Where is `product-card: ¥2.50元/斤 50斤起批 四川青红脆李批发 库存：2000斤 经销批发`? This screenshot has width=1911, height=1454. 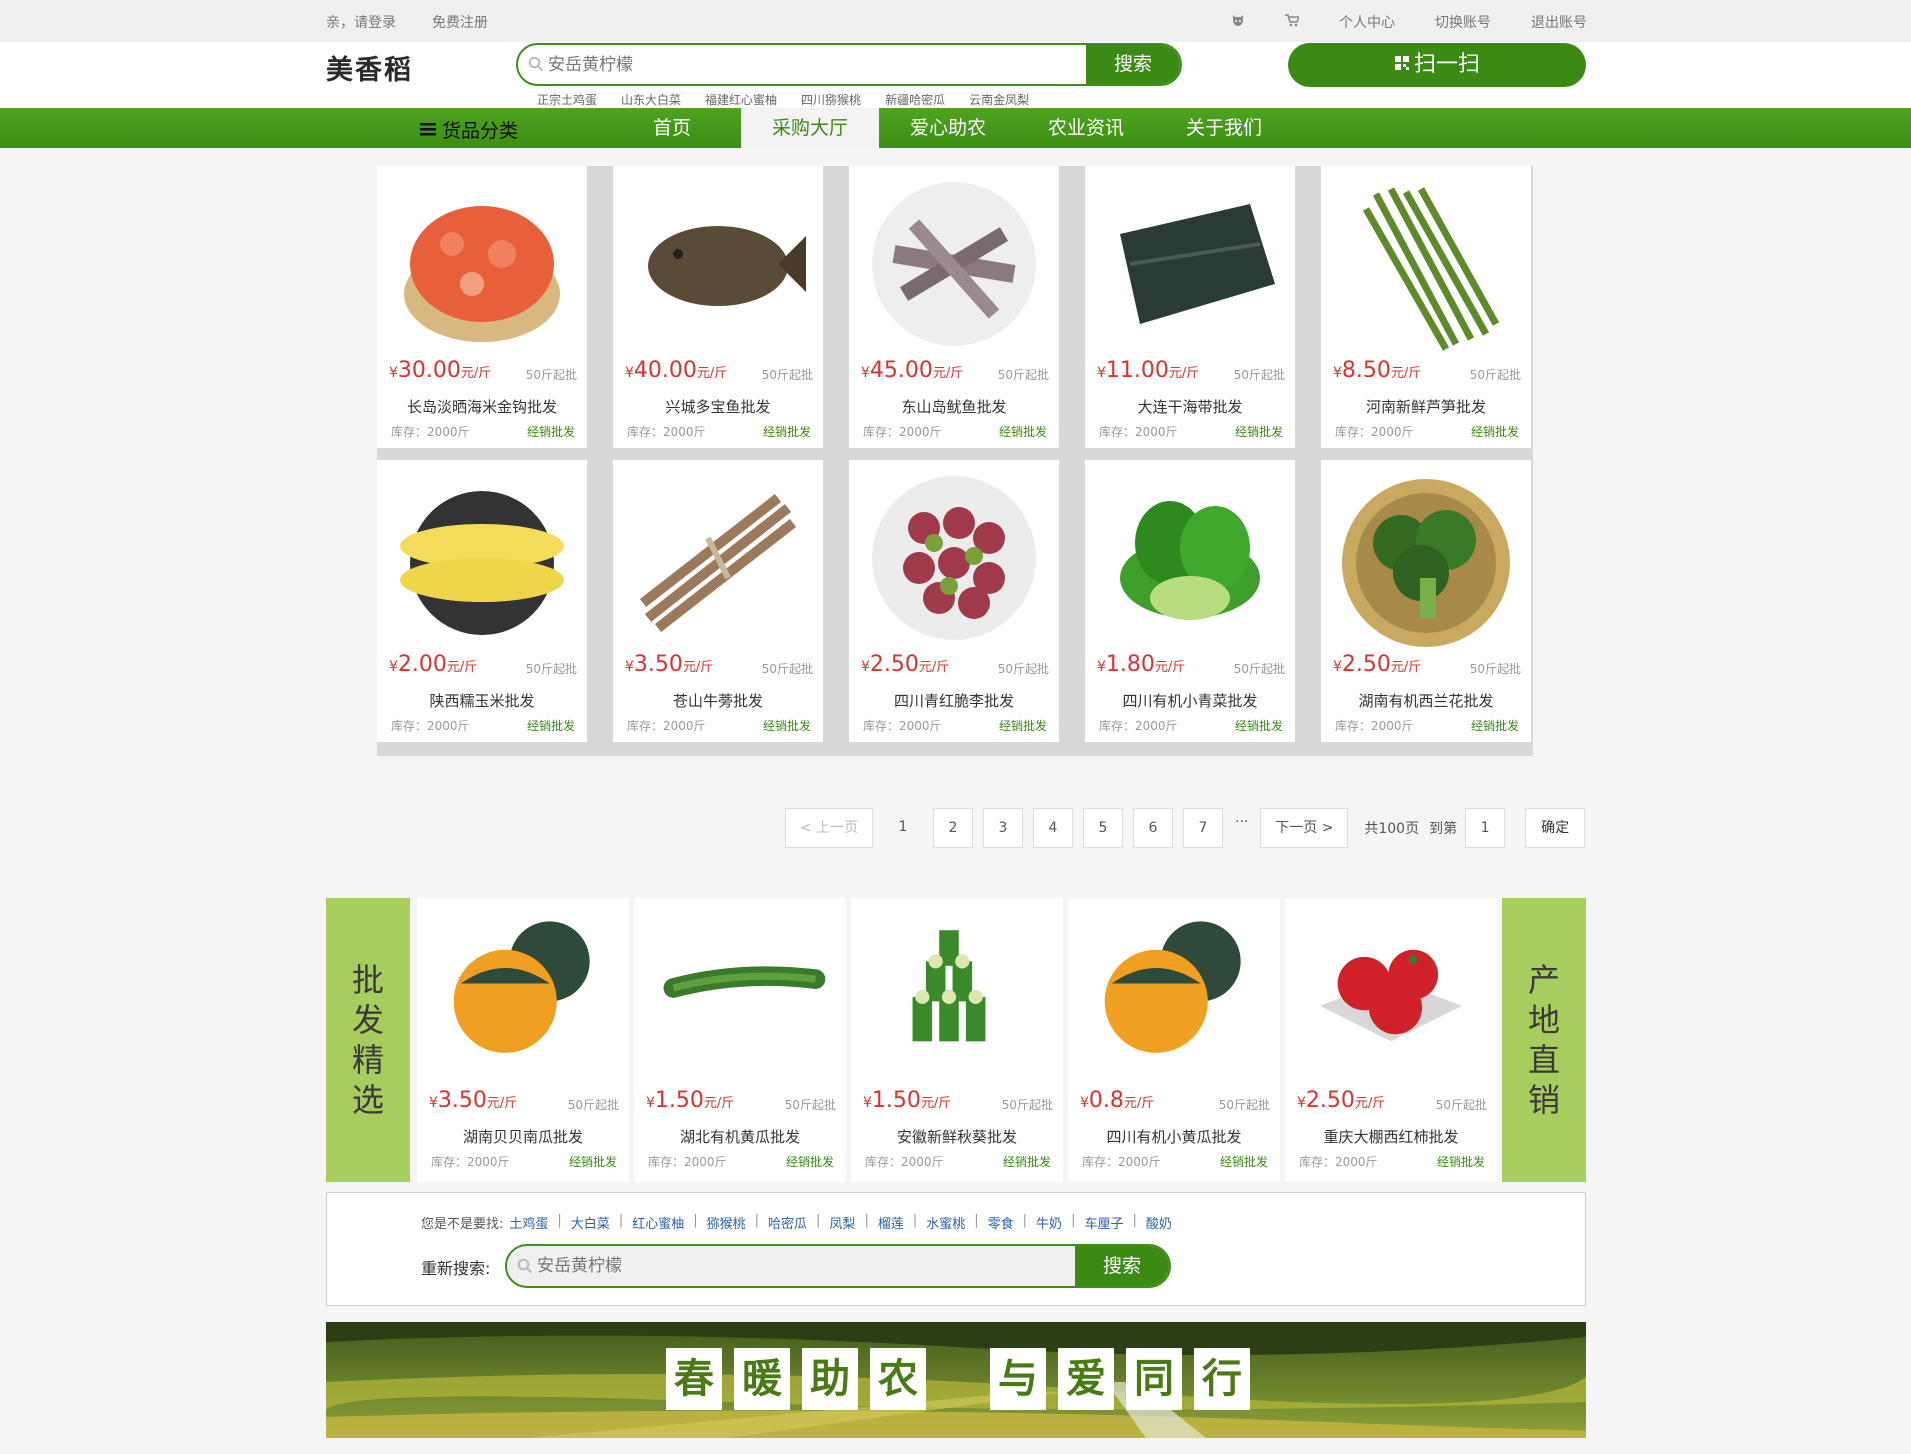
product-card: ¥2.50元/斤 50斤起批 四川青红脆李批发 库存：2000斤 经销批发 is located at coordinates (954, 601).